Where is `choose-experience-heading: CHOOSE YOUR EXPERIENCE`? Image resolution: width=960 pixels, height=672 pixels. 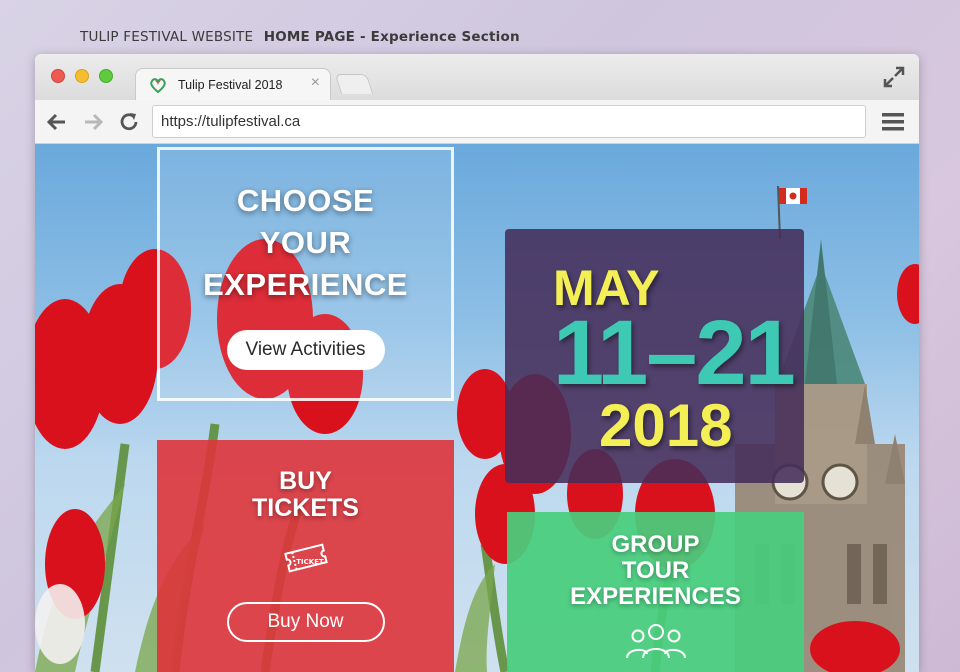
choose-experience-heading: CHOOSE YOUR EXPERIENCE is located at coordinates (305, 243).